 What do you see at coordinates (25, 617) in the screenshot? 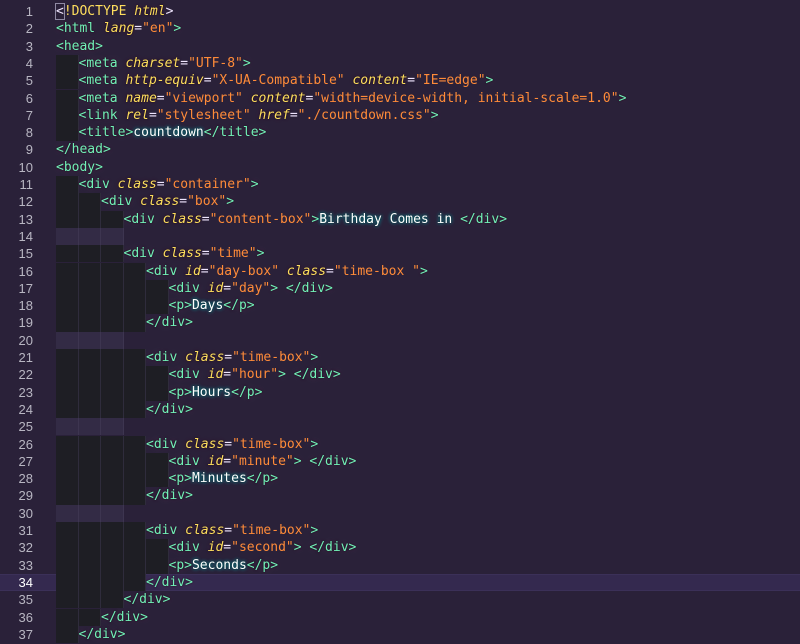
I see `line-number: 36` at bounding box center [25, 617].